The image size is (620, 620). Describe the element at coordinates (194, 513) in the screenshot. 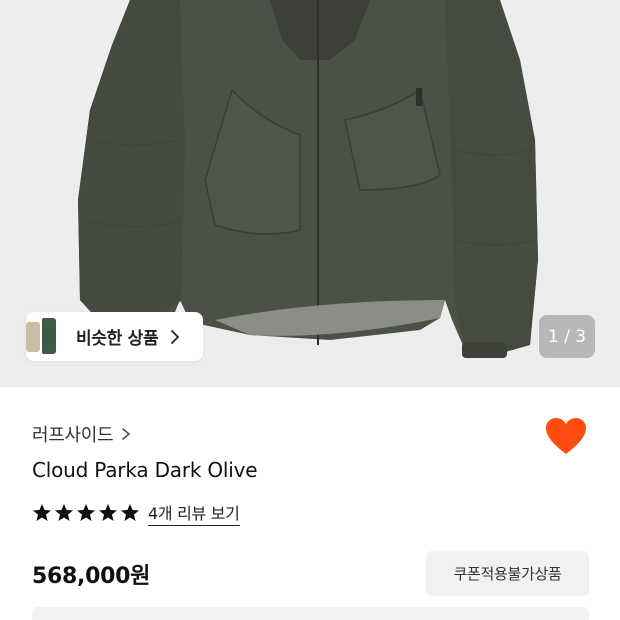

I see `review-link: 4개 리뷰 보기` at that location.